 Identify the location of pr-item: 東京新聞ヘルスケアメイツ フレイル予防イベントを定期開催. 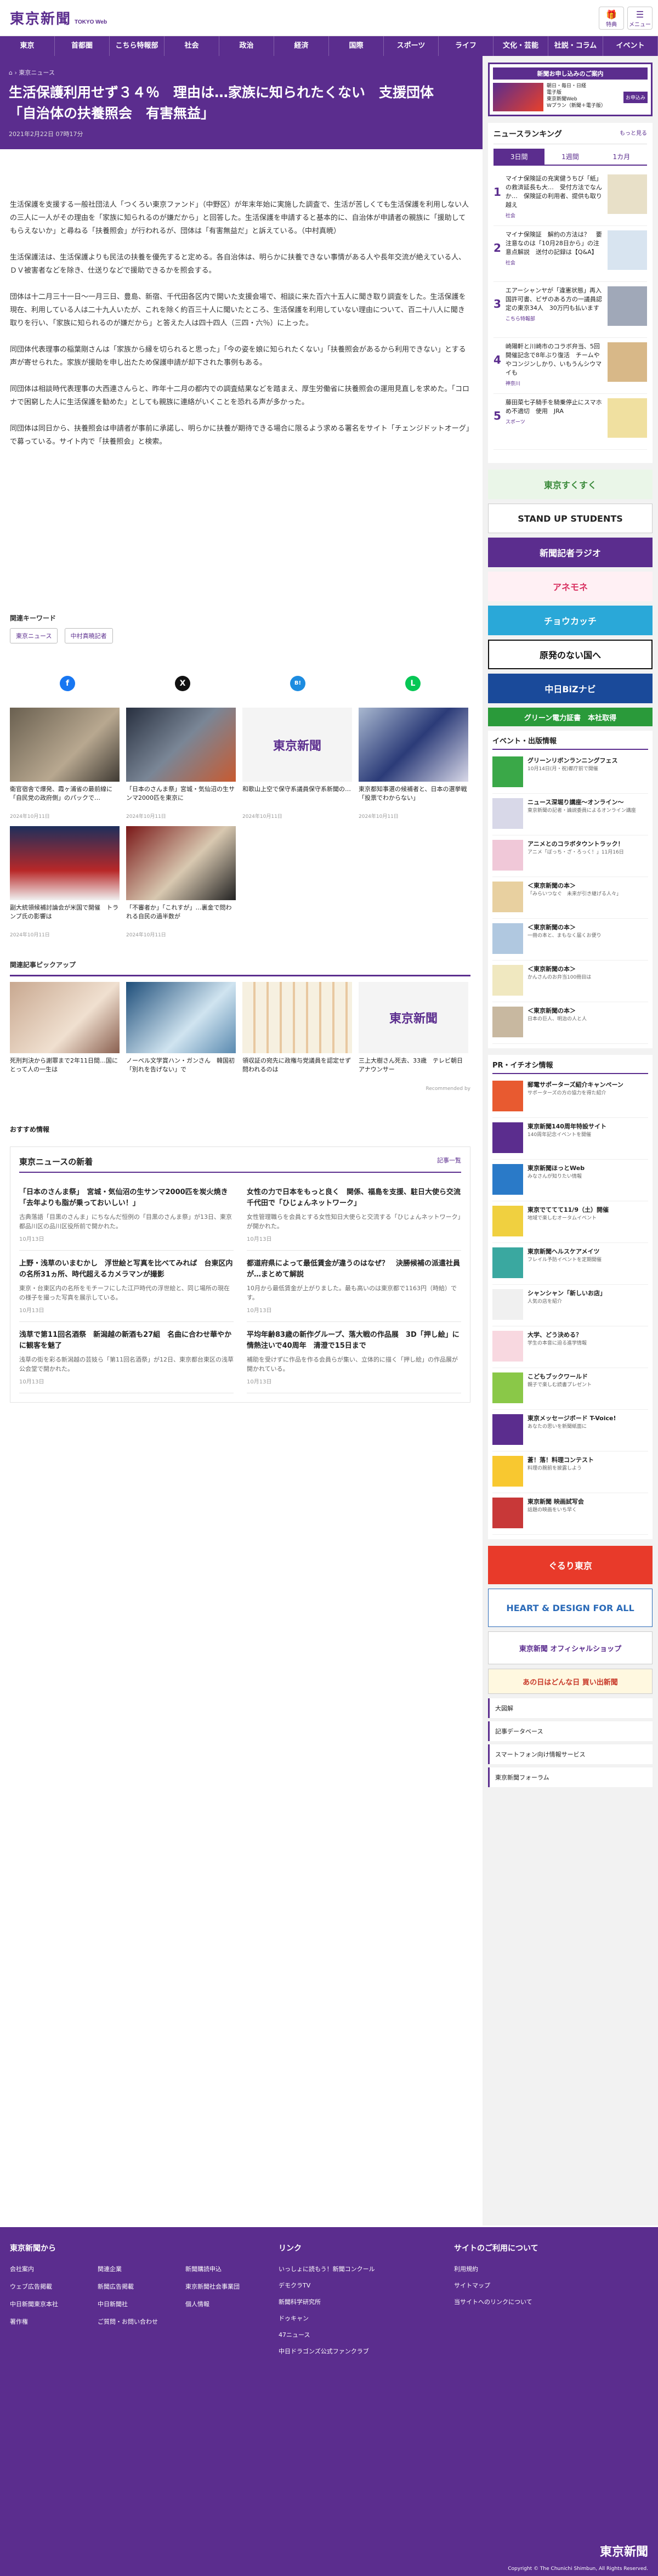
(570, 1264).